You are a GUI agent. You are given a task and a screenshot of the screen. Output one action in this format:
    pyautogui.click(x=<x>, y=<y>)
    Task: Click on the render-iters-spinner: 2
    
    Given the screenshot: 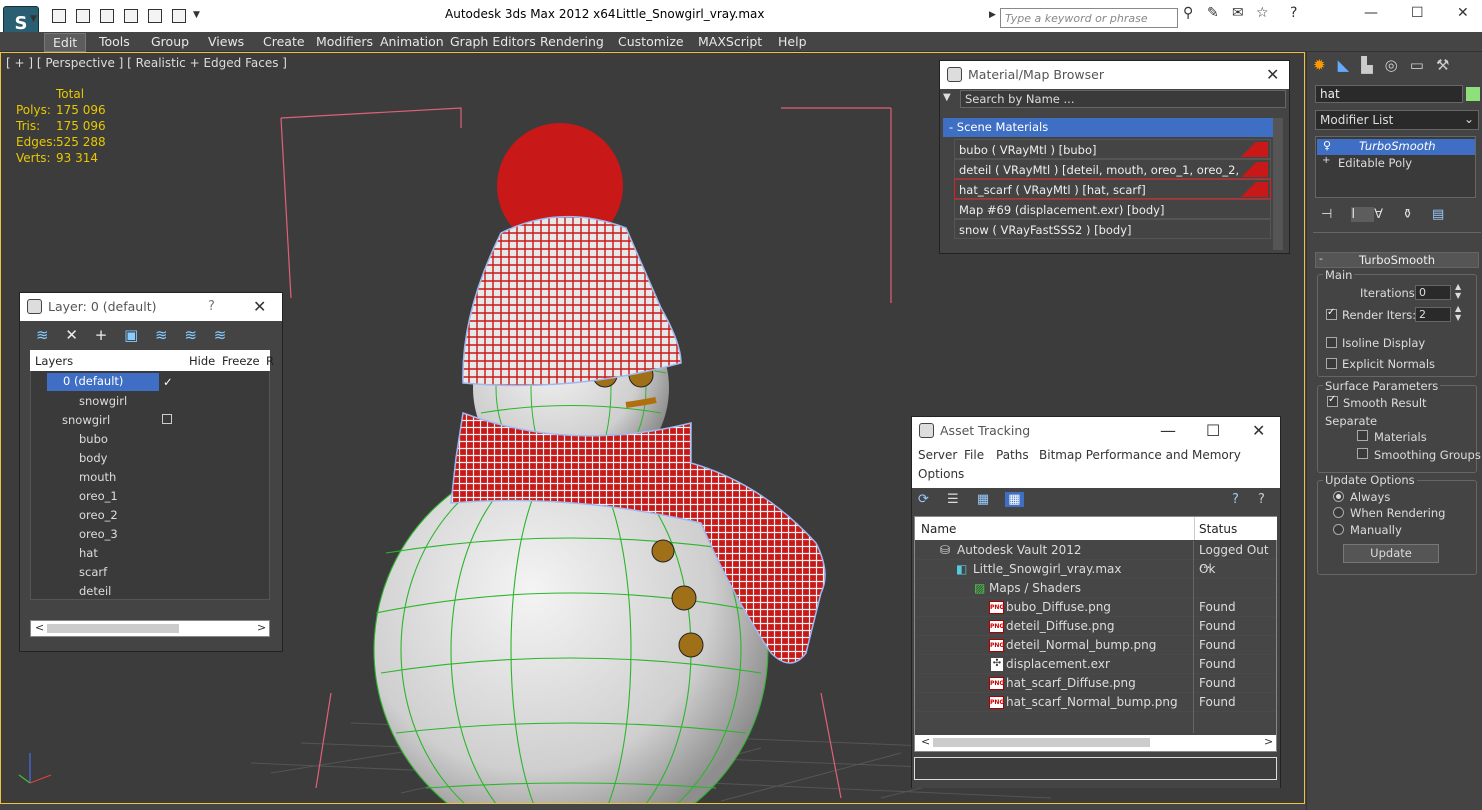 What is the action you would take?
    pyautogui.click(x=1433, y=314)
    